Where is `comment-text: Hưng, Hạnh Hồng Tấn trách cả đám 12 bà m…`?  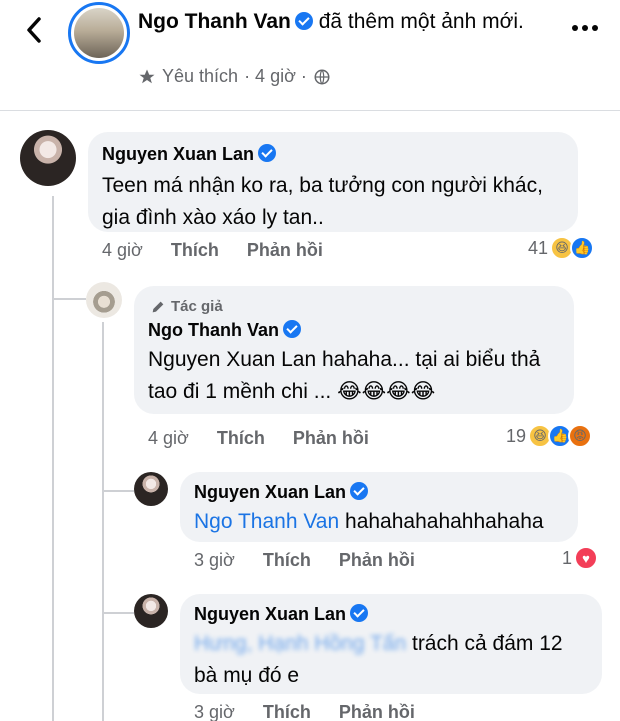
comment-text: Hưng, Hạnh Hồng Tấn trách cả đám 12 bà m… is located at coordinates (378, 660).